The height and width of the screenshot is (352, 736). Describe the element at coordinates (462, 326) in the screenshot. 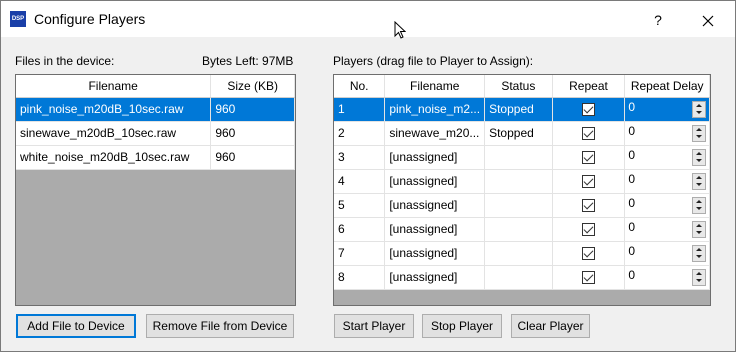

I see `stop-player-button: Stop Player` at that location.